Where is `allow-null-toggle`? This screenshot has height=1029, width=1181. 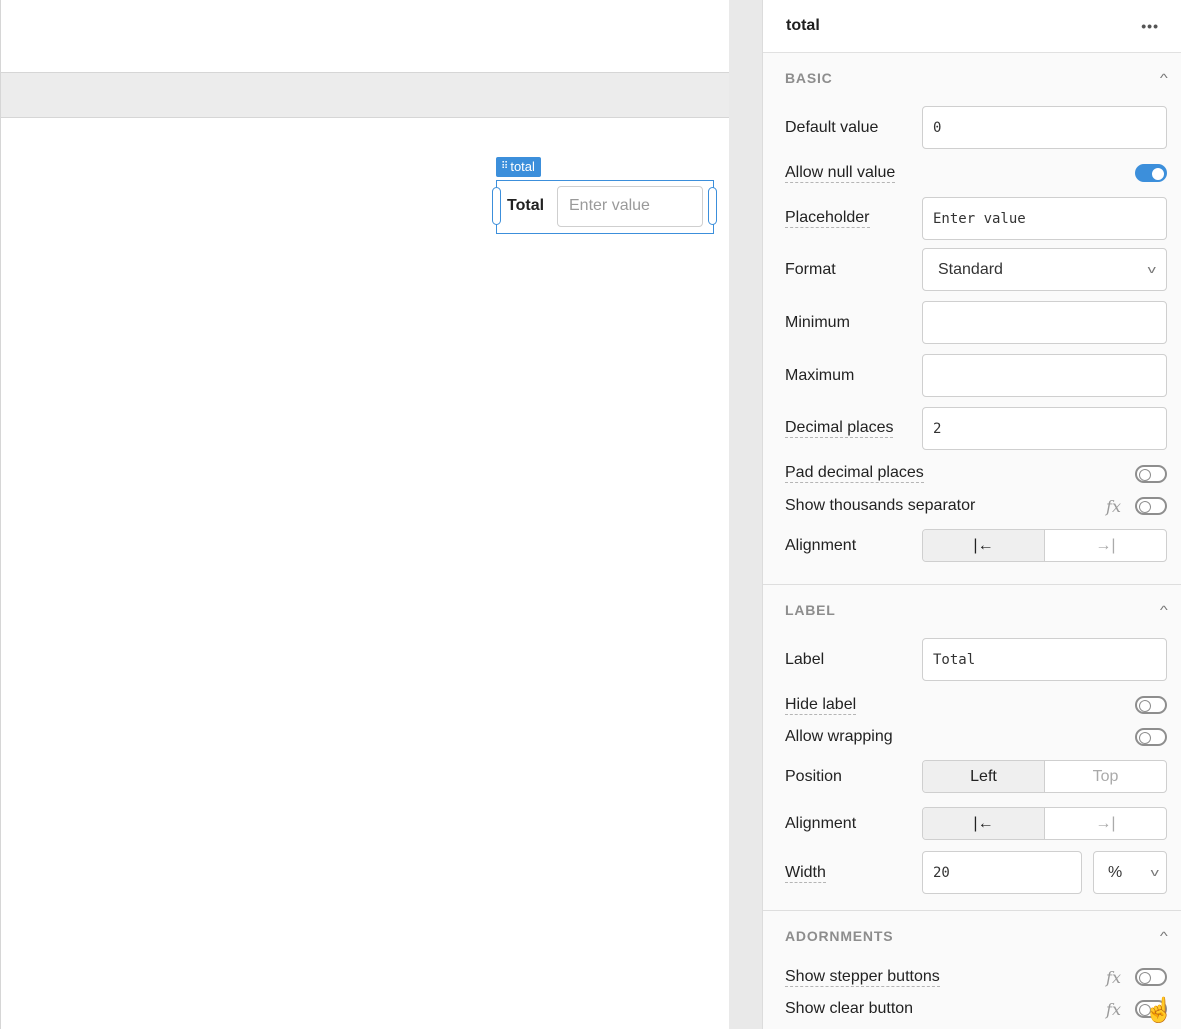 allow-null-toggle is located at coordinates (1151, 173).